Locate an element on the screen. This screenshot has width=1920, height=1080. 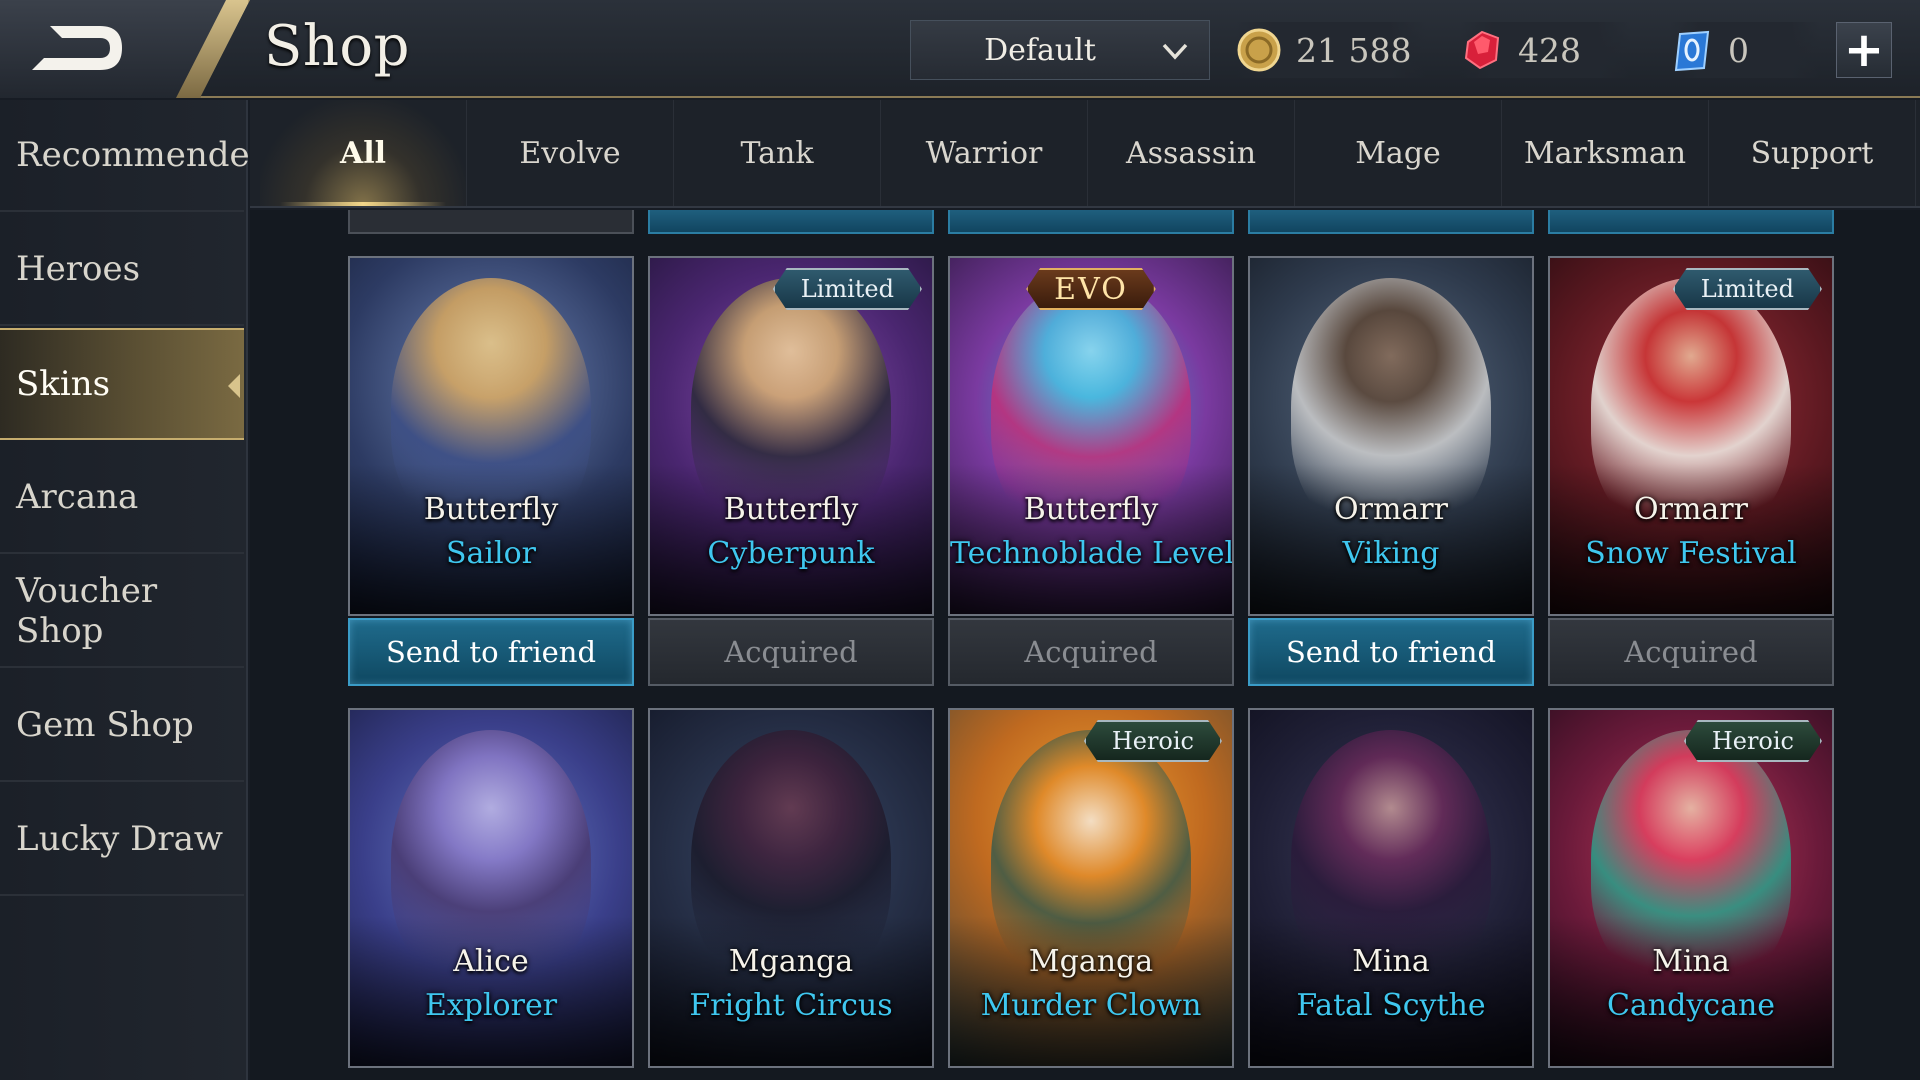
skin-name: Fright Circus is located at coordinates (791, 1005).